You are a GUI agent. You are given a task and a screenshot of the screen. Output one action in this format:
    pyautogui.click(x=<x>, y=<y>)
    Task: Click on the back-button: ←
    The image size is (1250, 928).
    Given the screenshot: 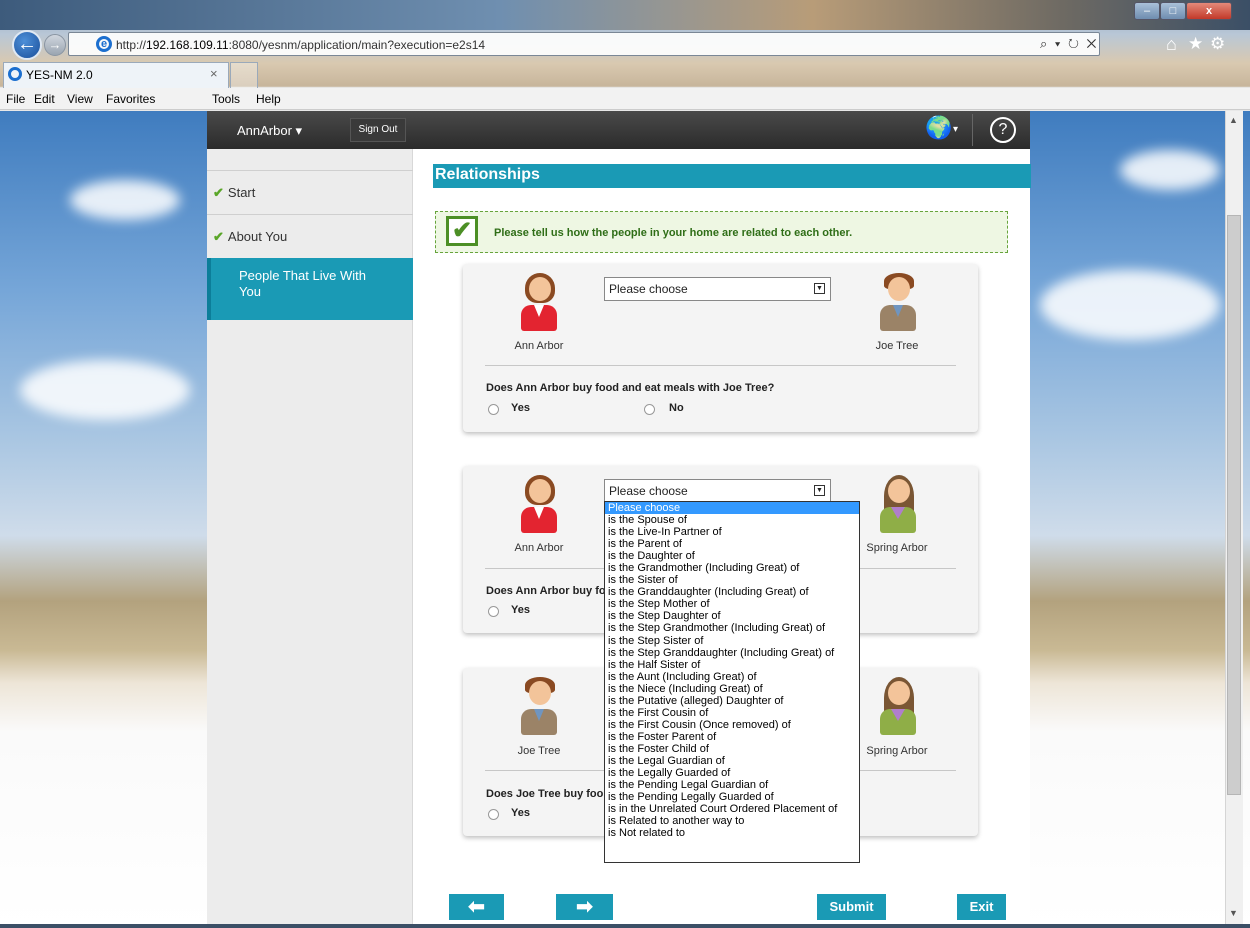 What is the action you would take?
    pyautogui.click(x=27, y=45)
    